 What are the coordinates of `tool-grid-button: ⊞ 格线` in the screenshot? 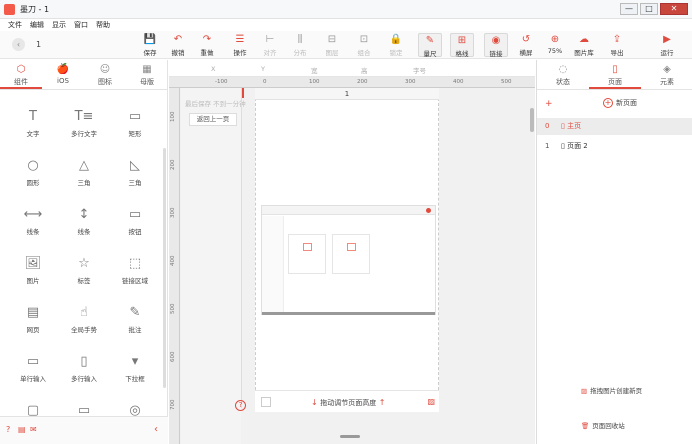 It's located at (462, 45).